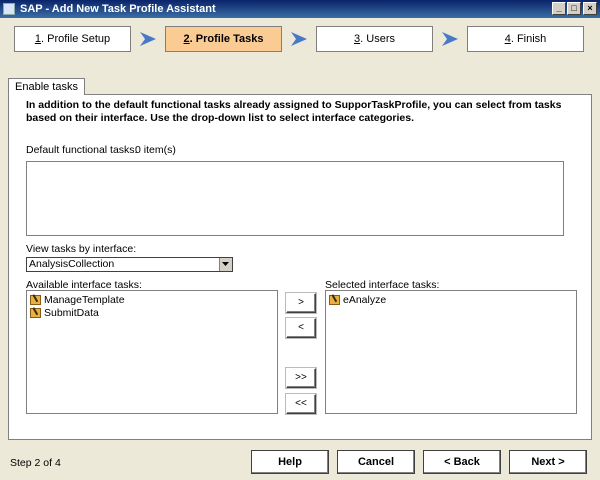  What do you see at coordinates (301, 328) in the screenshot?
I see `remove-button: <` at bounding box center [301, 328].